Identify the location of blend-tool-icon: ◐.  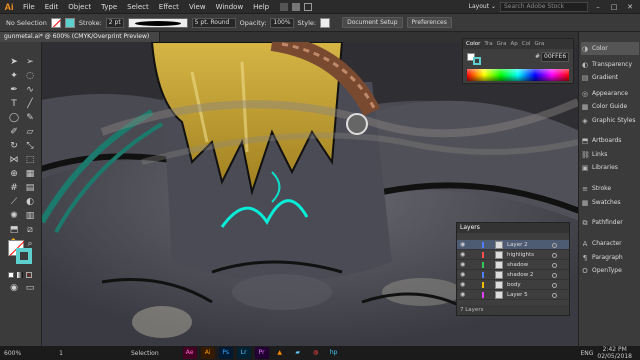
(30, 202).